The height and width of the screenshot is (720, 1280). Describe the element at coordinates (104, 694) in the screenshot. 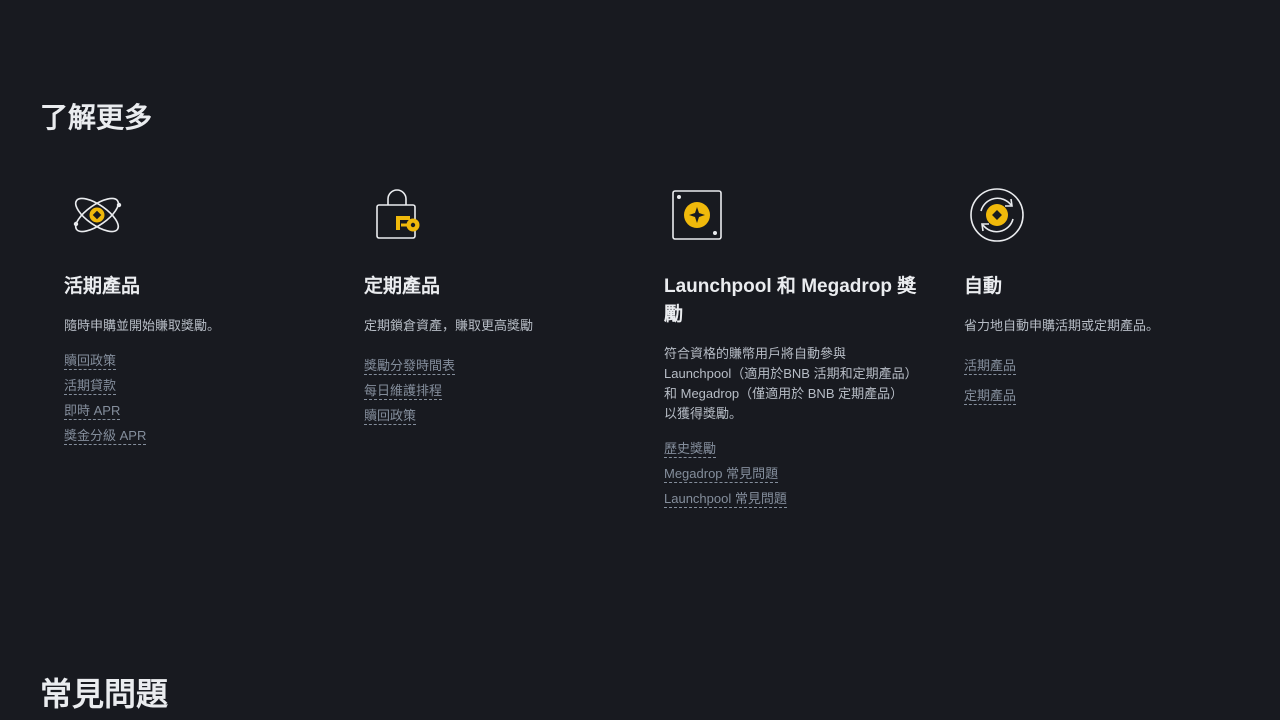

I see `faq-title: 常見問題` at that location.